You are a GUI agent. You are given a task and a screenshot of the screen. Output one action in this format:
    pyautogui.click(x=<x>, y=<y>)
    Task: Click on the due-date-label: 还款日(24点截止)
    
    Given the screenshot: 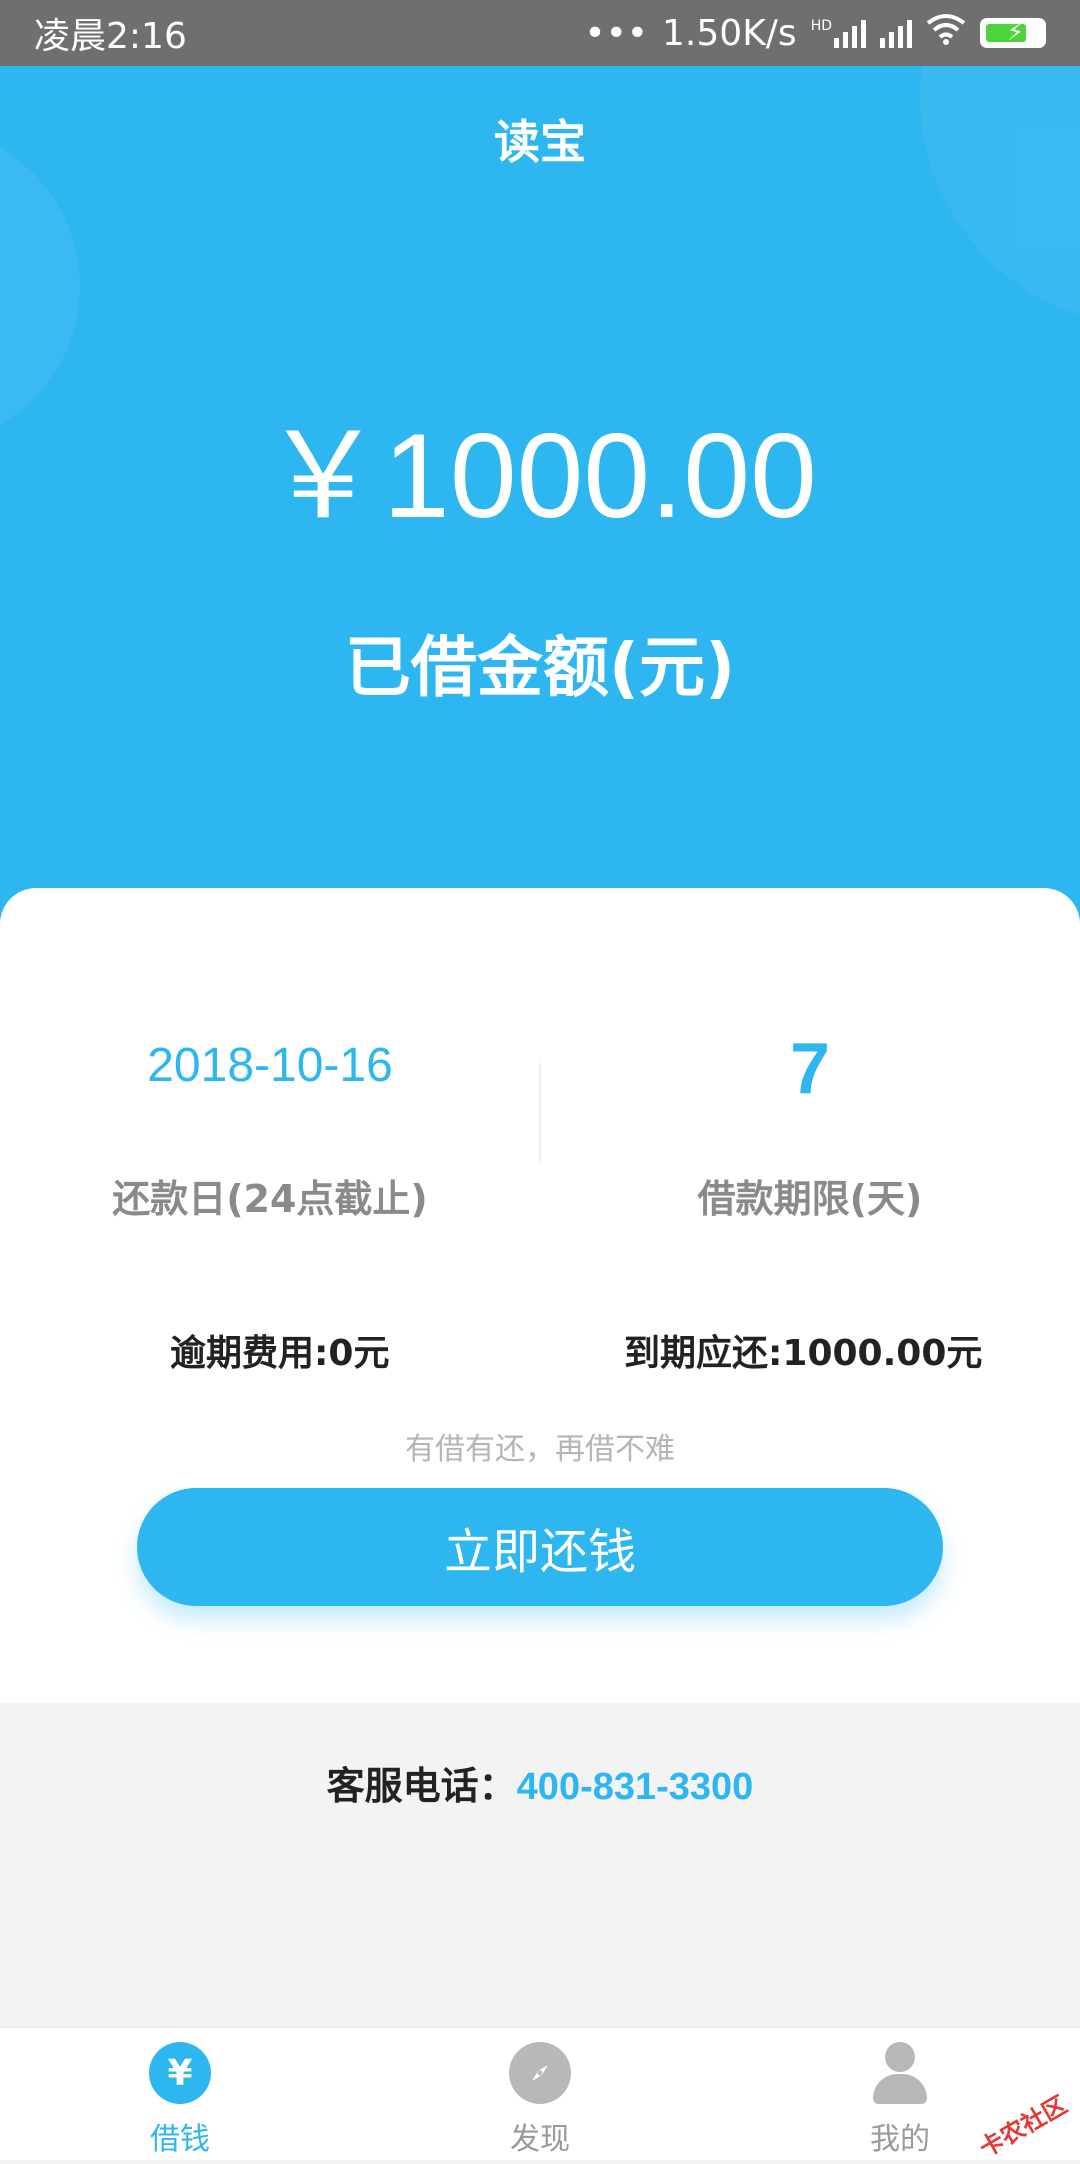 What is the action you would take?
    pyautogui.click(x=270, y=1195)
    